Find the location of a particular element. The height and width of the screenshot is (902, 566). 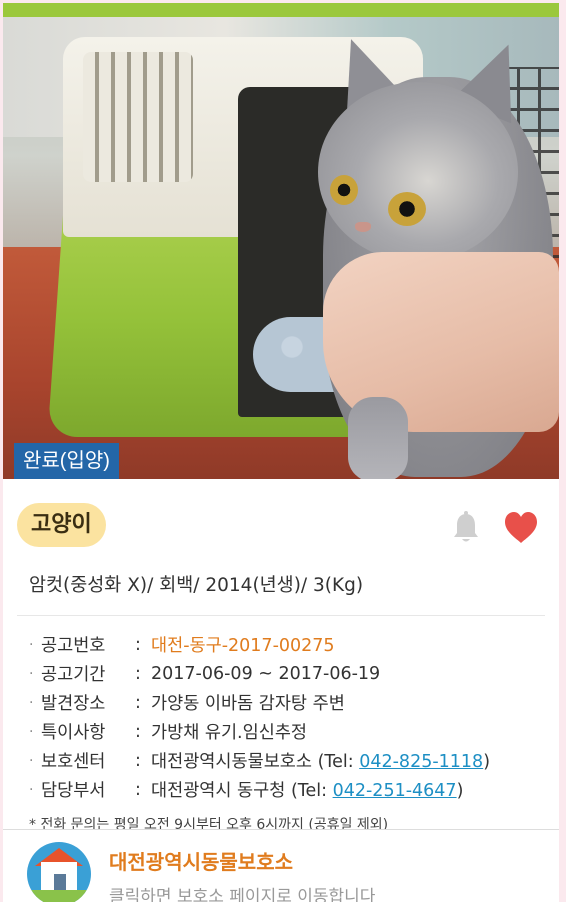

detail-notice-number: · 공고번호 : 대전-동구-2017-00275 is located at coordinates (294, 644).